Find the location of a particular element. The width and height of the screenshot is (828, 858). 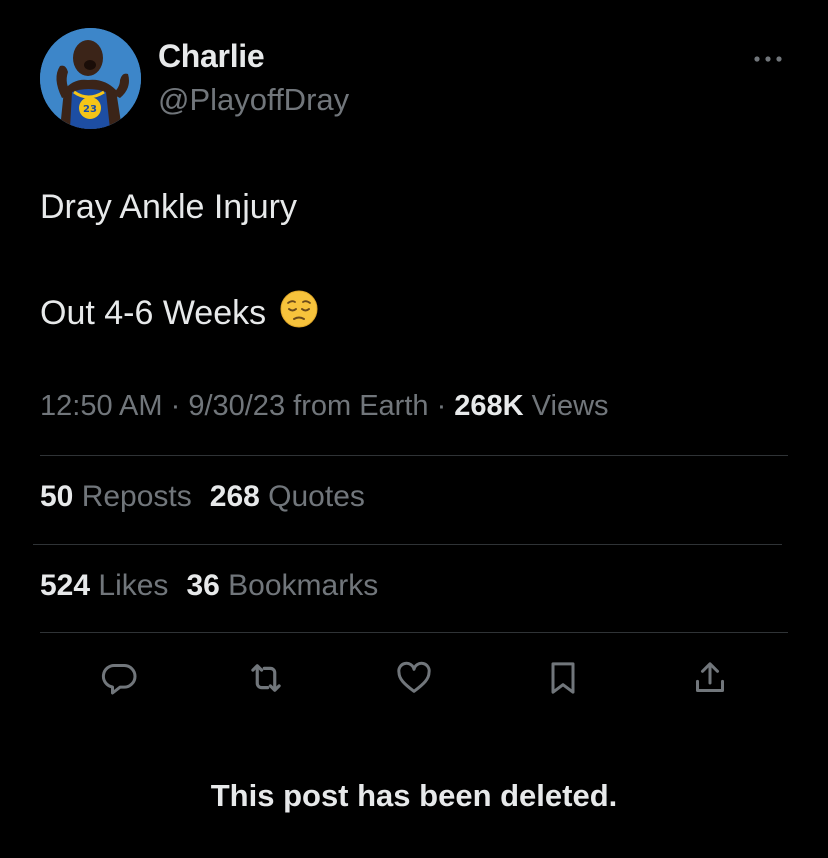

reposts-count: 50 is located at coordinates (57, 496).